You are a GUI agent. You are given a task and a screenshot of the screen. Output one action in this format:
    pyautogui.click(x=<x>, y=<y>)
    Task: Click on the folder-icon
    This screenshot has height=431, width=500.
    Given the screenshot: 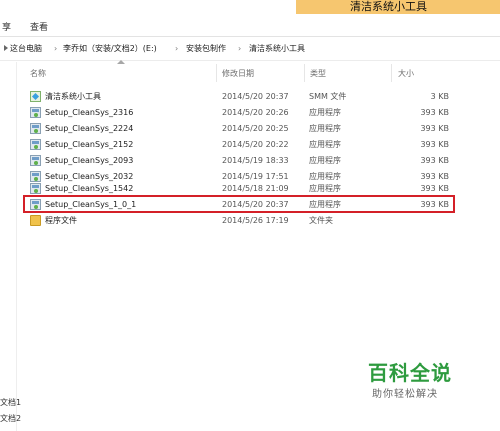 What is the action you would take?
    pyautogui.click(x=35, y=220)
    